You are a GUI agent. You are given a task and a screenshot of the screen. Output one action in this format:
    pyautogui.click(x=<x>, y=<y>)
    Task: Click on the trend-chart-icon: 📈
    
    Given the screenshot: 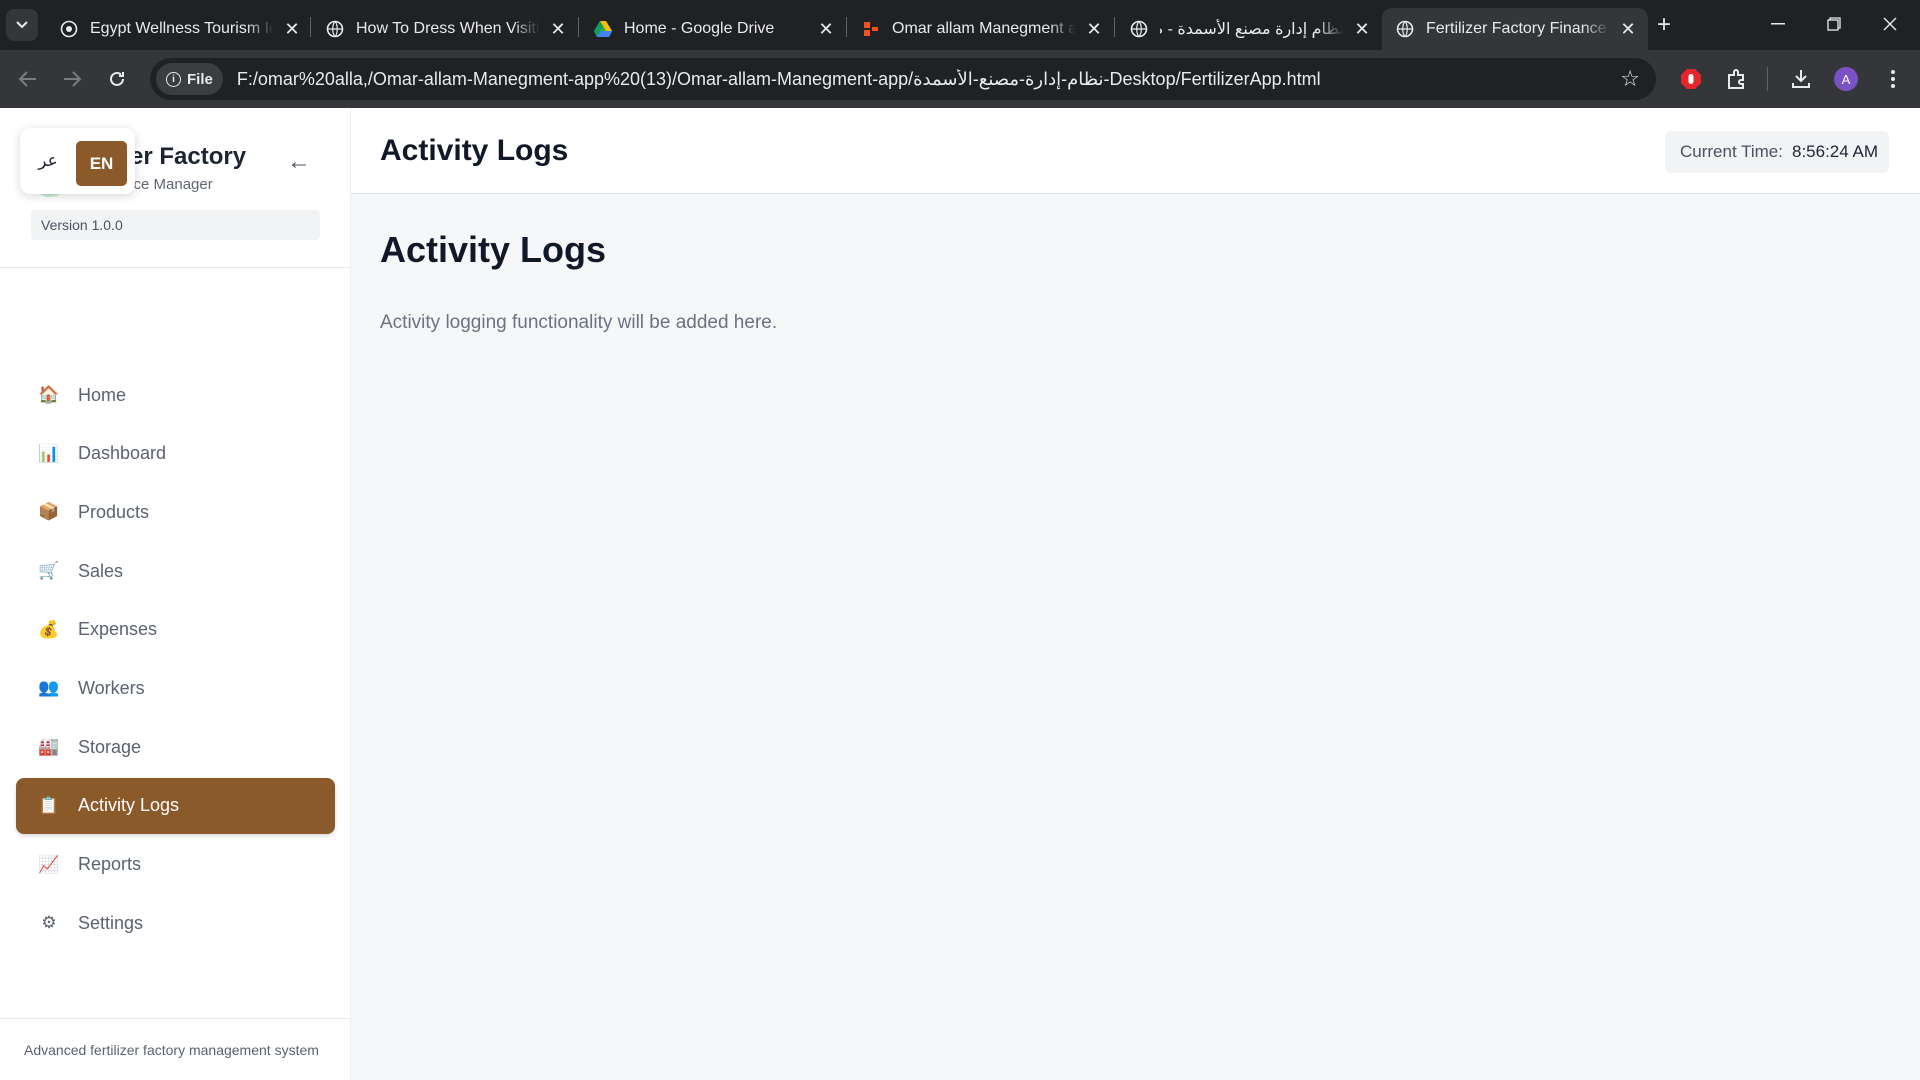 What is the action you would take?
    pyautogui.click(x=49, y=864)
    